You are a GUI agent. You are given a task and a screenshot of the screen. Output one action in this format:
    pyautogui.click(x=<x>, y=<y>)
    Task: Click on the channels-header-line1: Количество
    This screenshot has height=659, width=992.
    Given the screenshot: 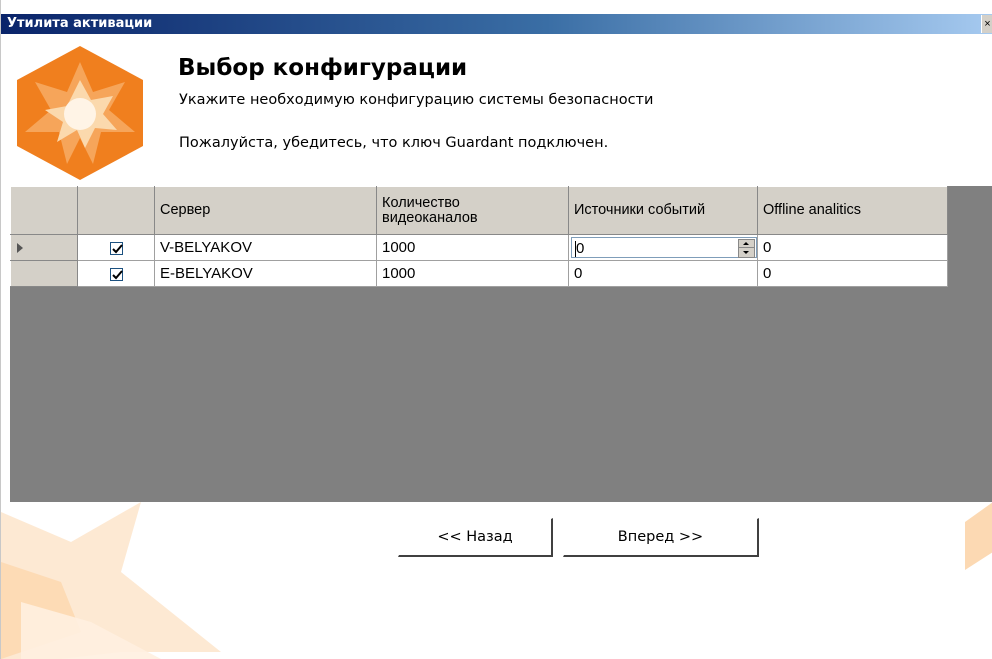 What is the action you would take?
    pyautogui.click(x=421, y=202)
    